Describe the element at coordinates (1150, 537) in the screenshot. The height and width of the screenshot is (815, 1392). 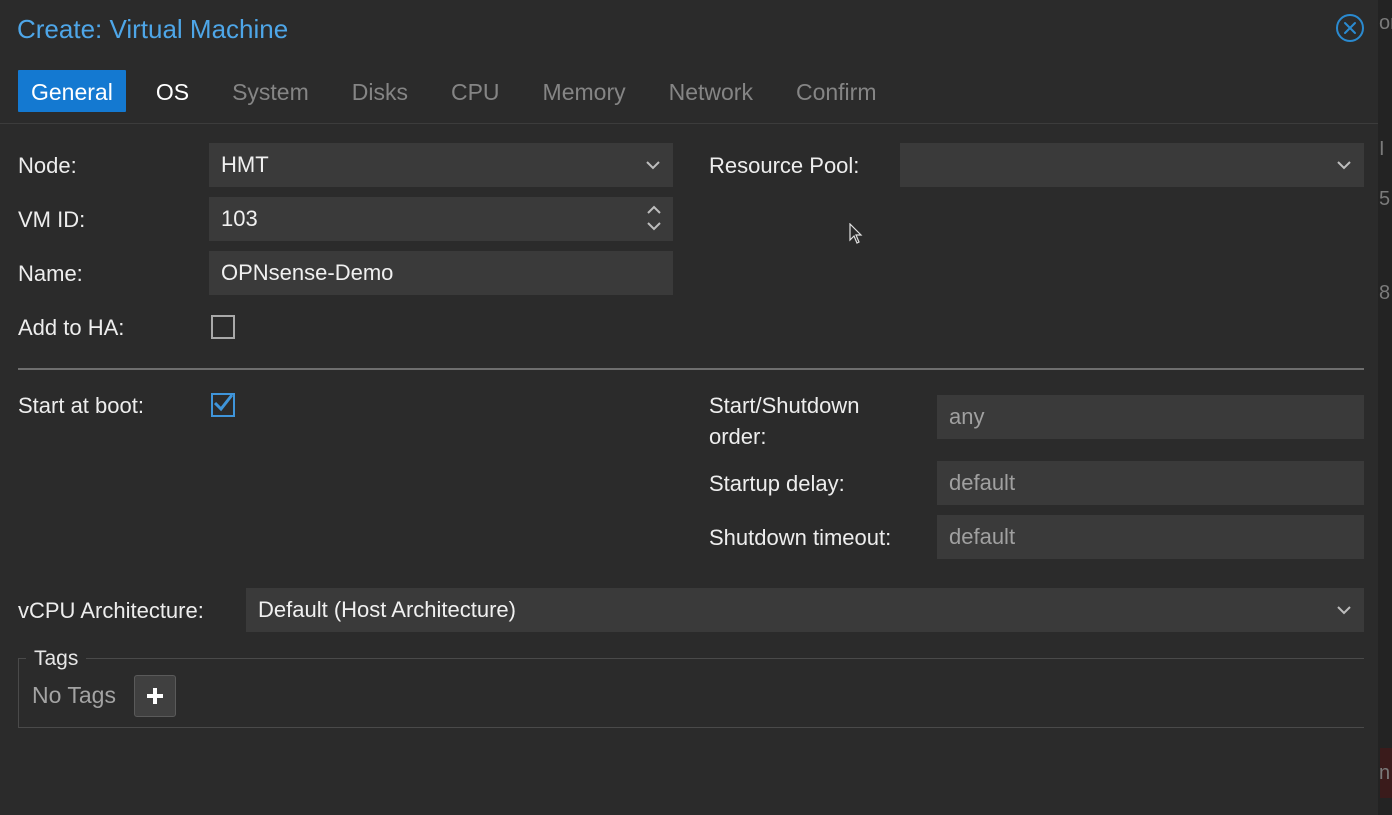
I see `shutdown-timeout-input: default` at that location.